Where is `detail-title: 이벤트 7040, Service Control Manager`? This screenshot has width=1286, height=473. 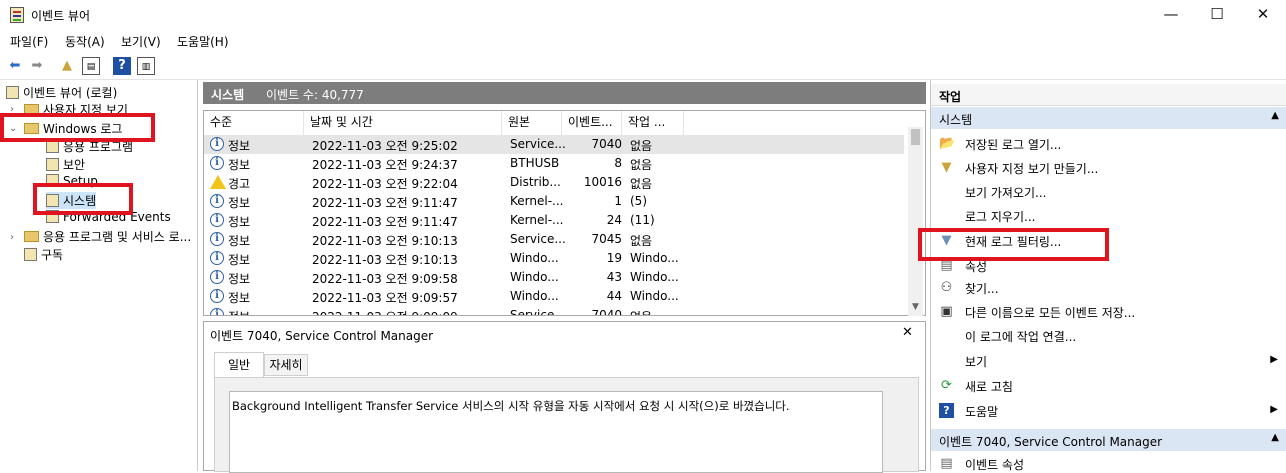
detail-title: 이벤트 7040, Service Control Manager is located at coordinates (322, 336).